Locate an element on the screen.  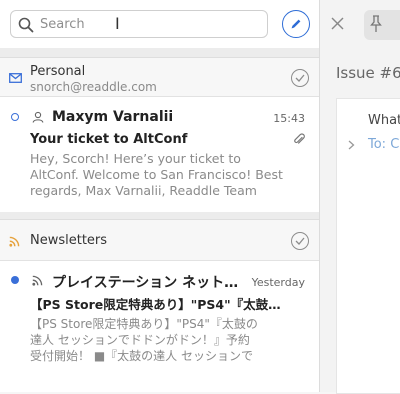
paperclip-icon is located at coordinates (299, 138).